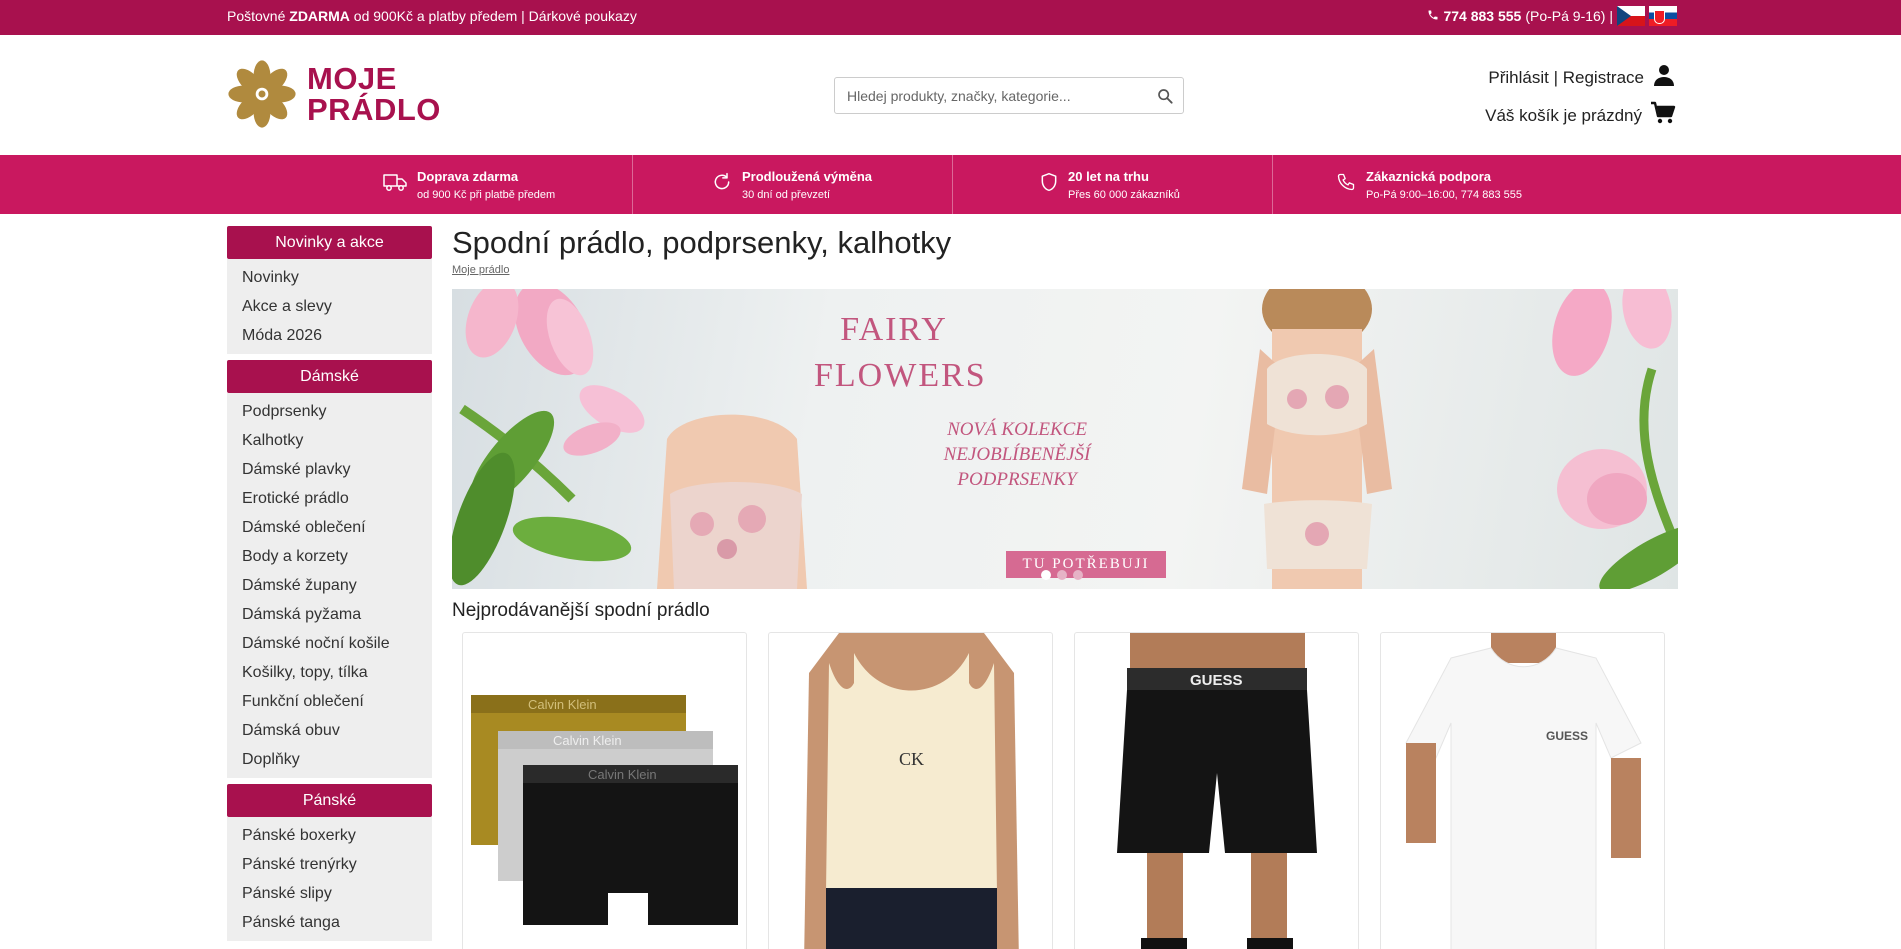 The height and width of the screenshot is (949, 1901). Describe the element at coordinates (1165, 96) in the screenshot. I see `search-icon` at that location.